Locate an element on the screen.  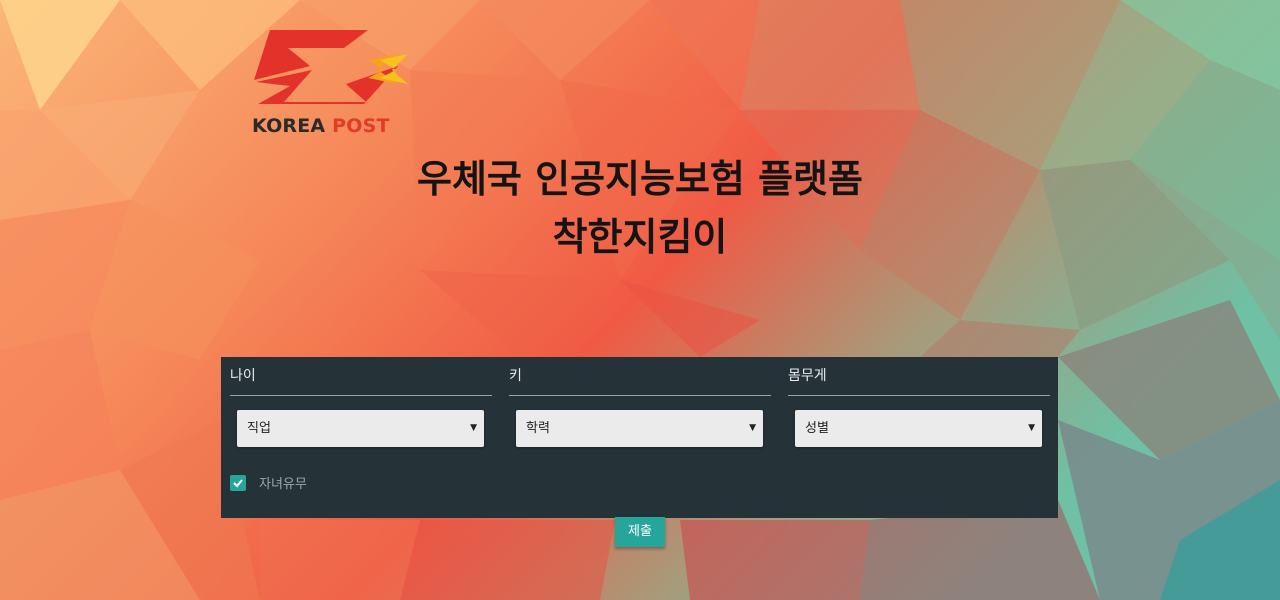
gender-select: 성별 ▼ is located at coordinates (918, 428).